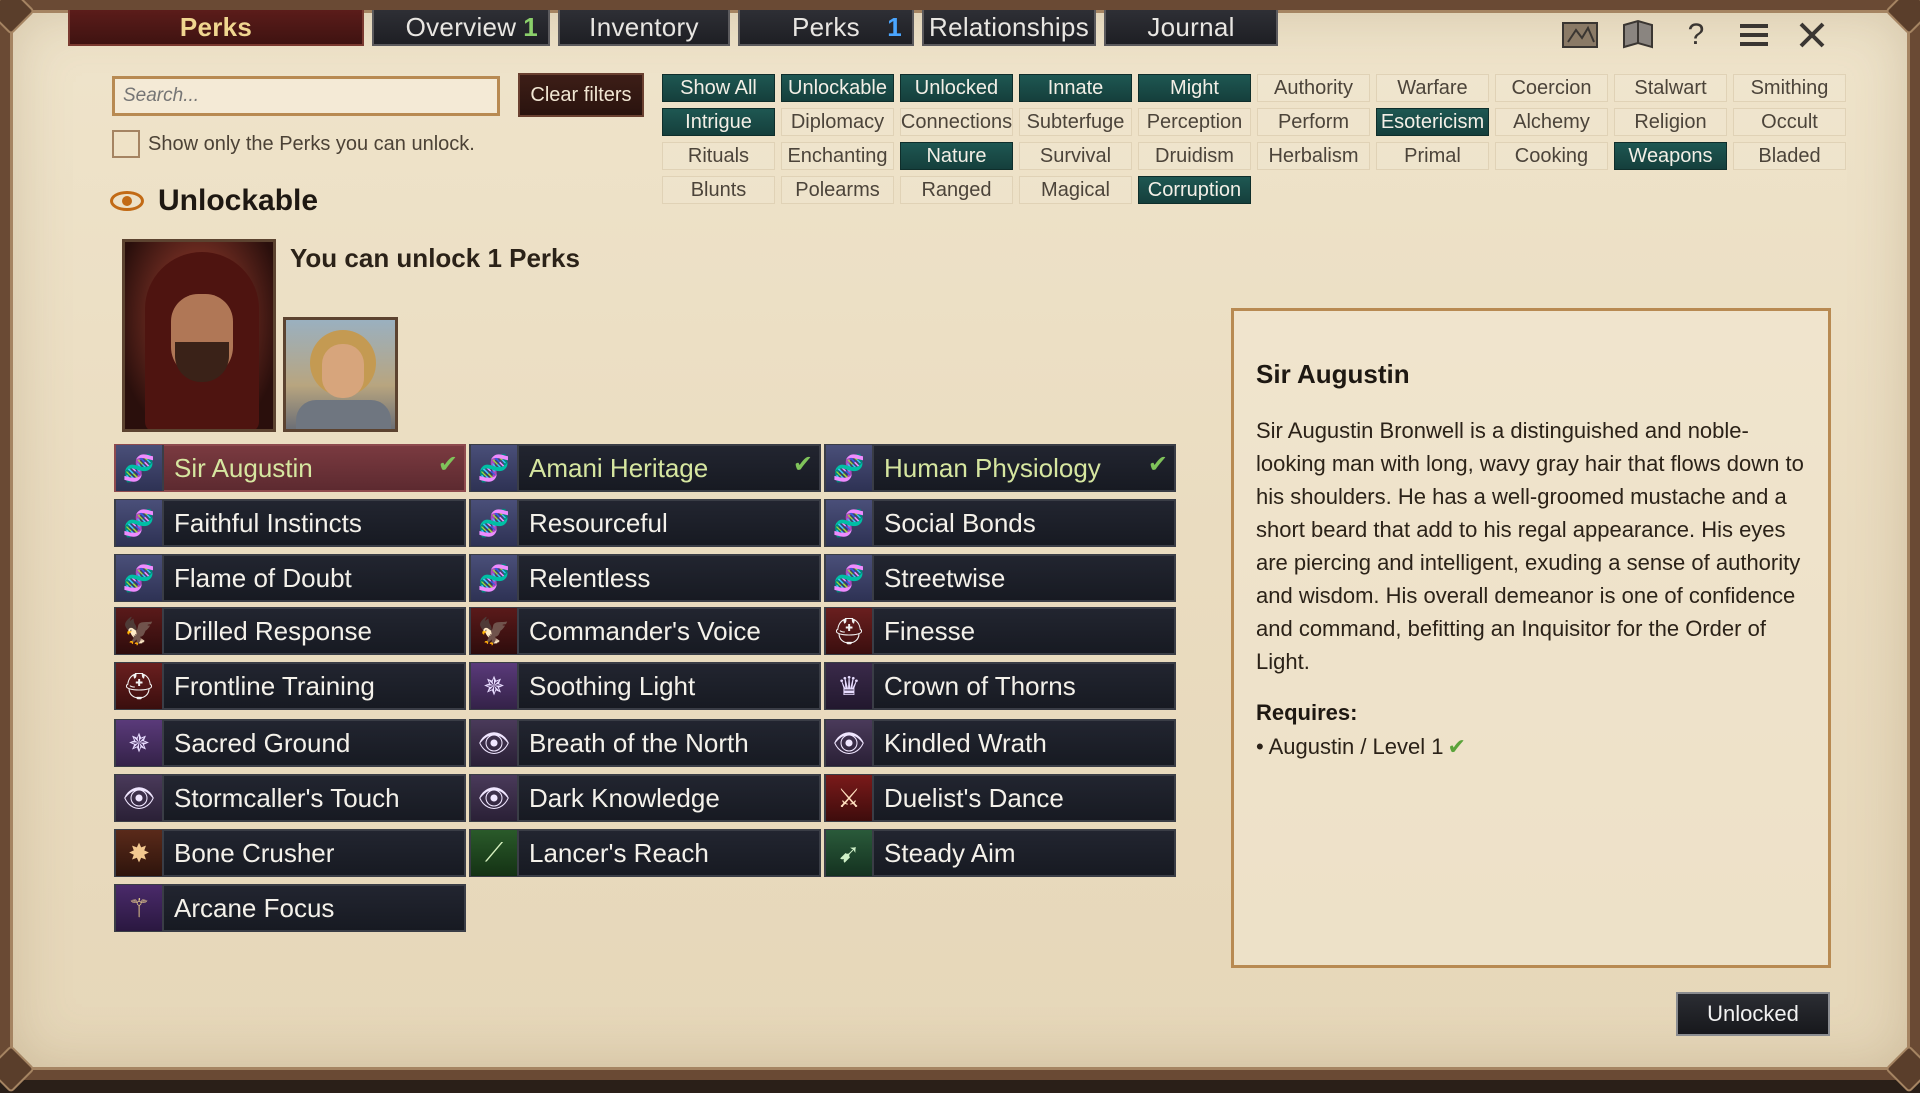 The height and width of the screenshot is (1093, 1920). Describe the element at coordinates (1432, 122) in the screenshot. I see `filter-chip-esotericism: Esotericism` at that location.